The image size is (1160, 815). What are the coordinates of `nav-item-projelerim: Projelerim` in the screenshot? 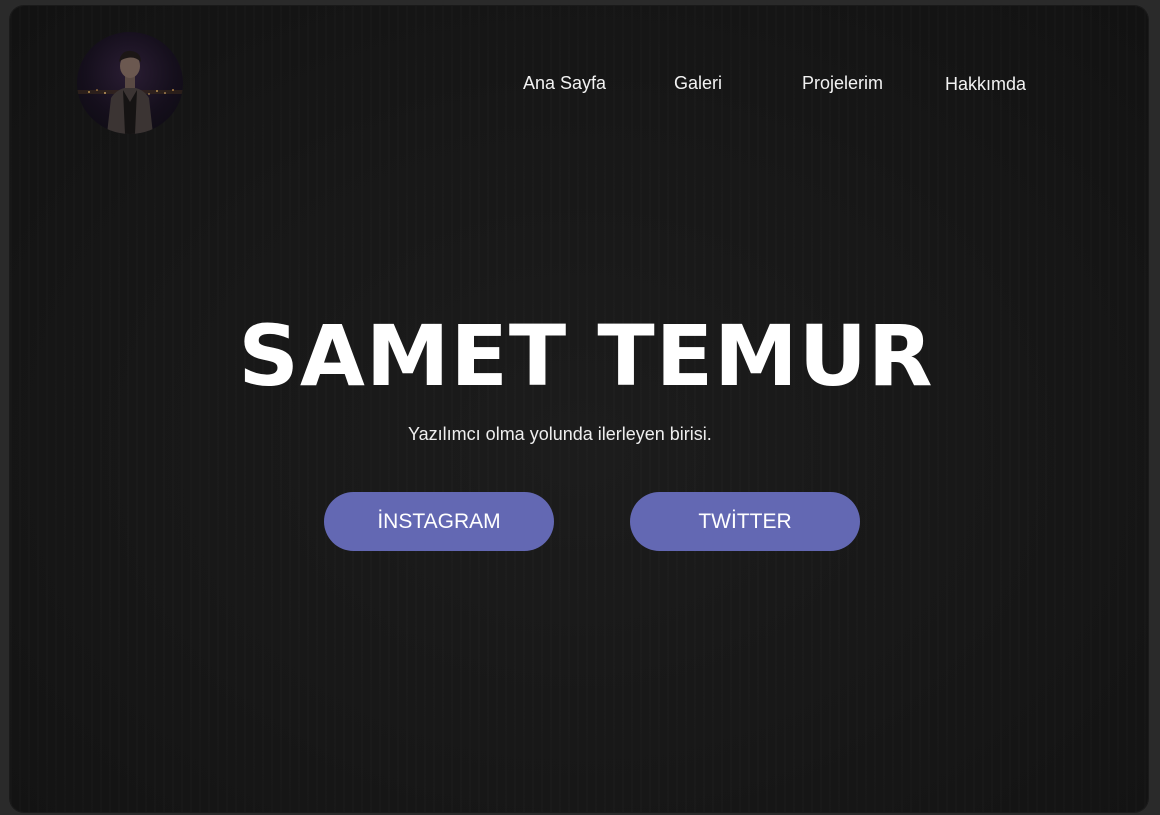 It's located at (842, 83).